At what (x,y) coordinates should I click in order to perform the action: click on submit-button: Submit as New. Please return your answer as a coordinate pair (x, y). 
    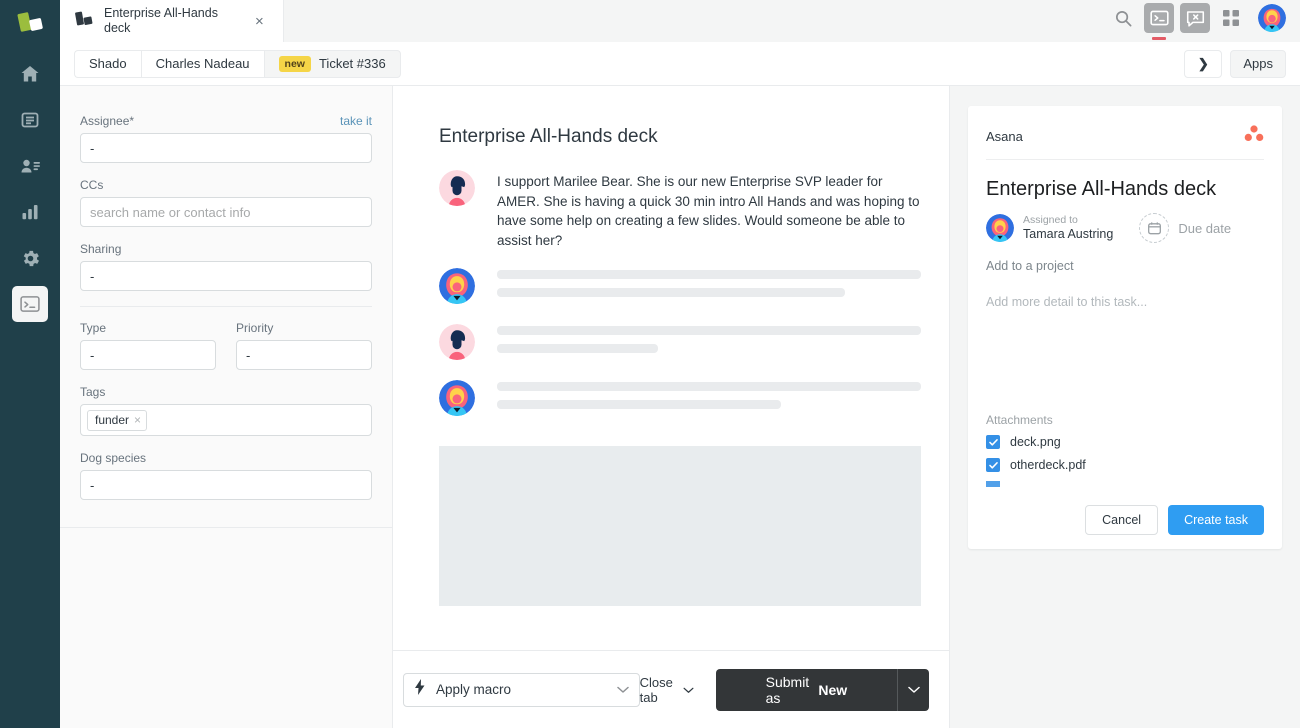
    Looking at the image, I should click on (807, 689).